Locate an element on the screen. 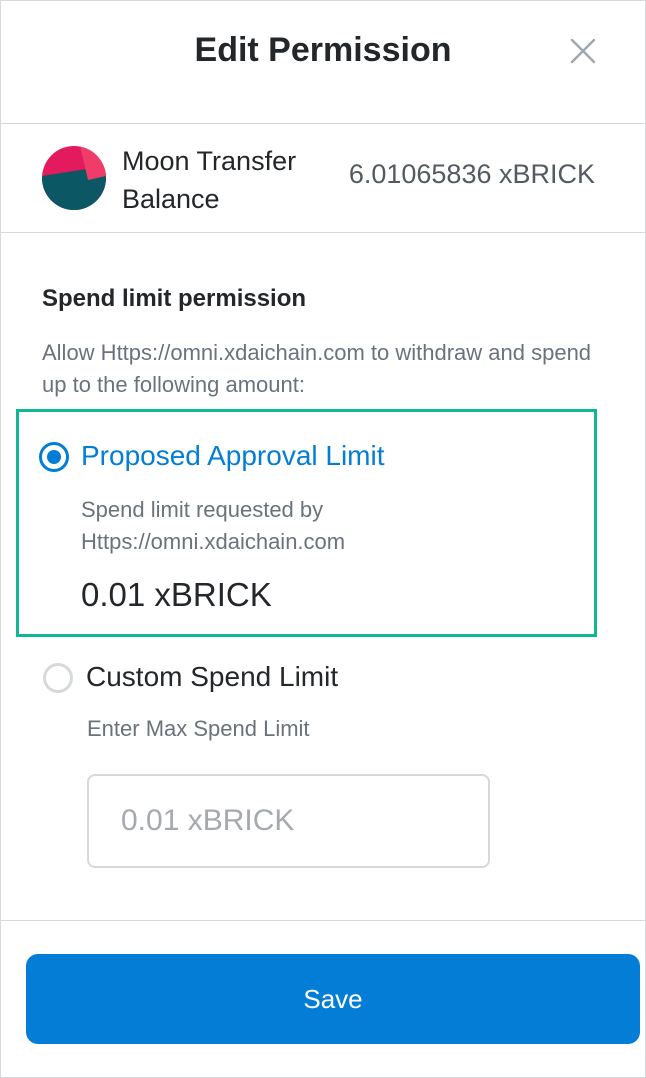 This screenshot has width=646, height=1078. footer-divider is located at coordinates (323, 920).